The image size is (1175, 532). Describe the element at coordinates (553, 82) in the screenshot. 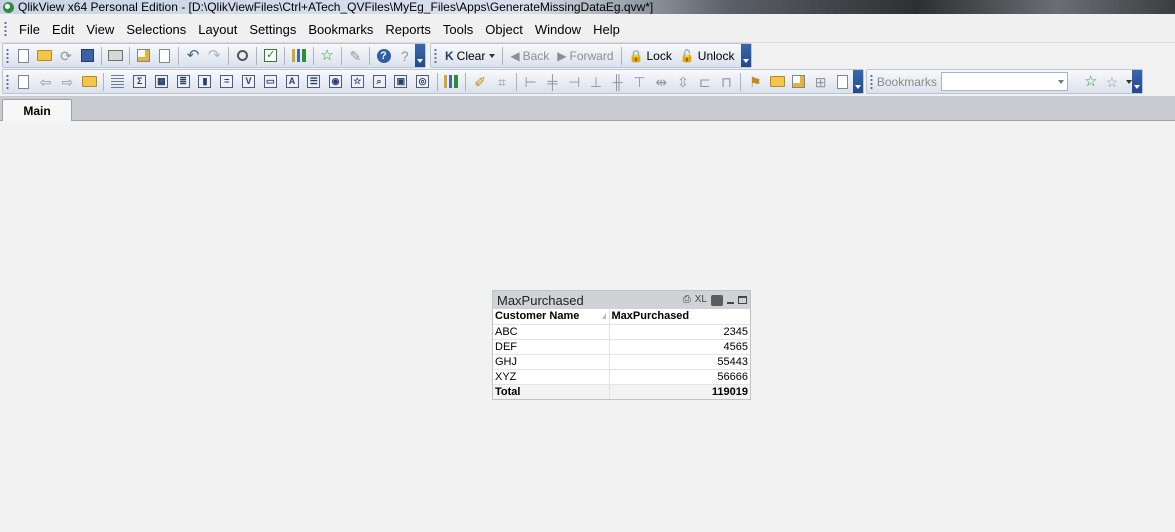

I see `align-center-button: ╪` at that location.